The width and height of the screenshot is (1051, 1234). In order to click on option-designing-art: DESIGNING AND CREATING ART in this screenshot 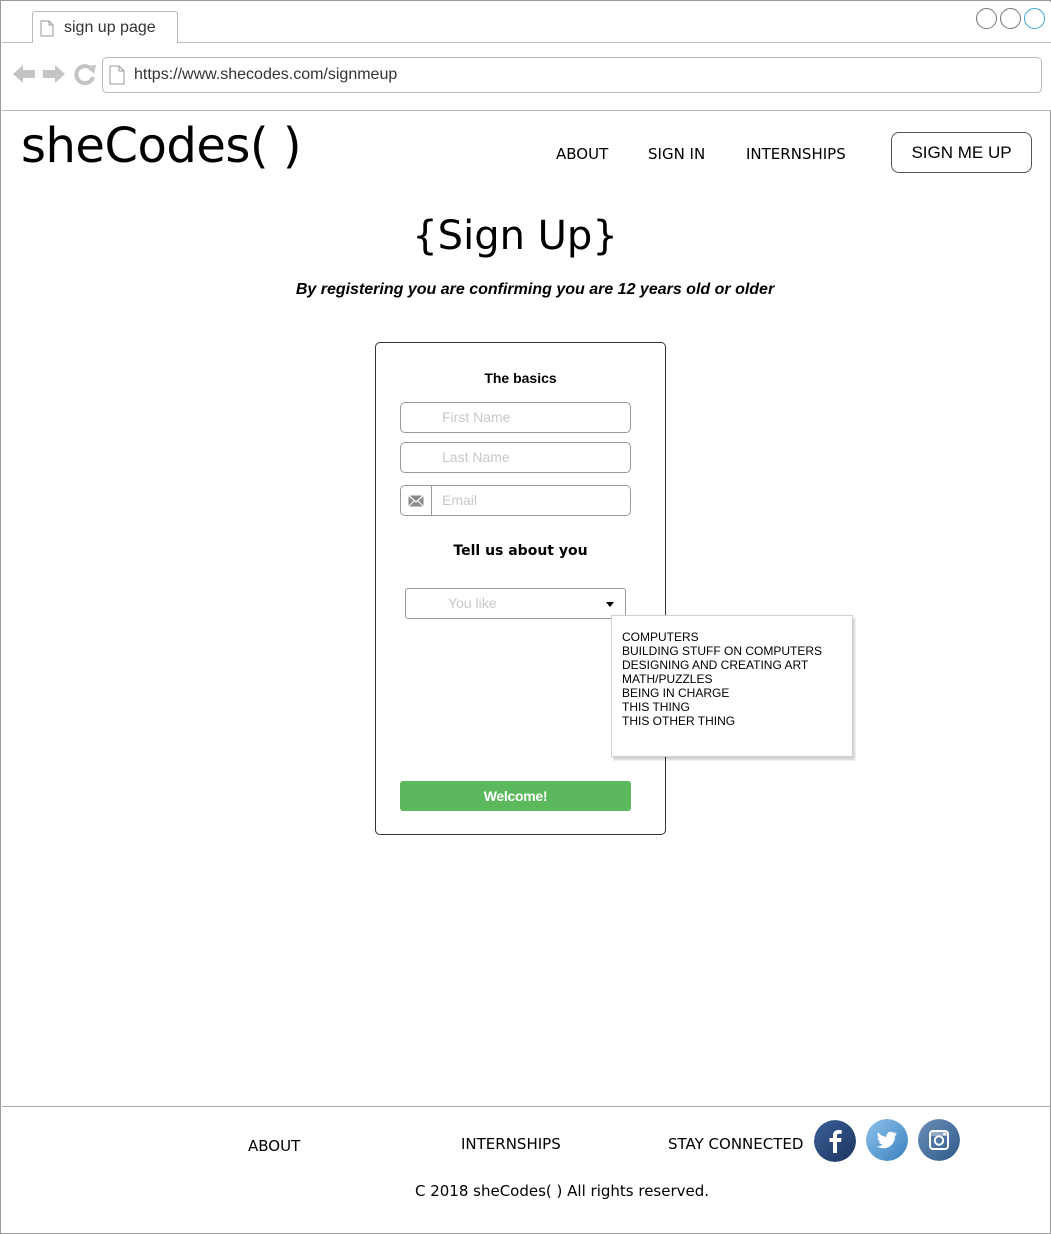, I will do `click(737, 665)`.